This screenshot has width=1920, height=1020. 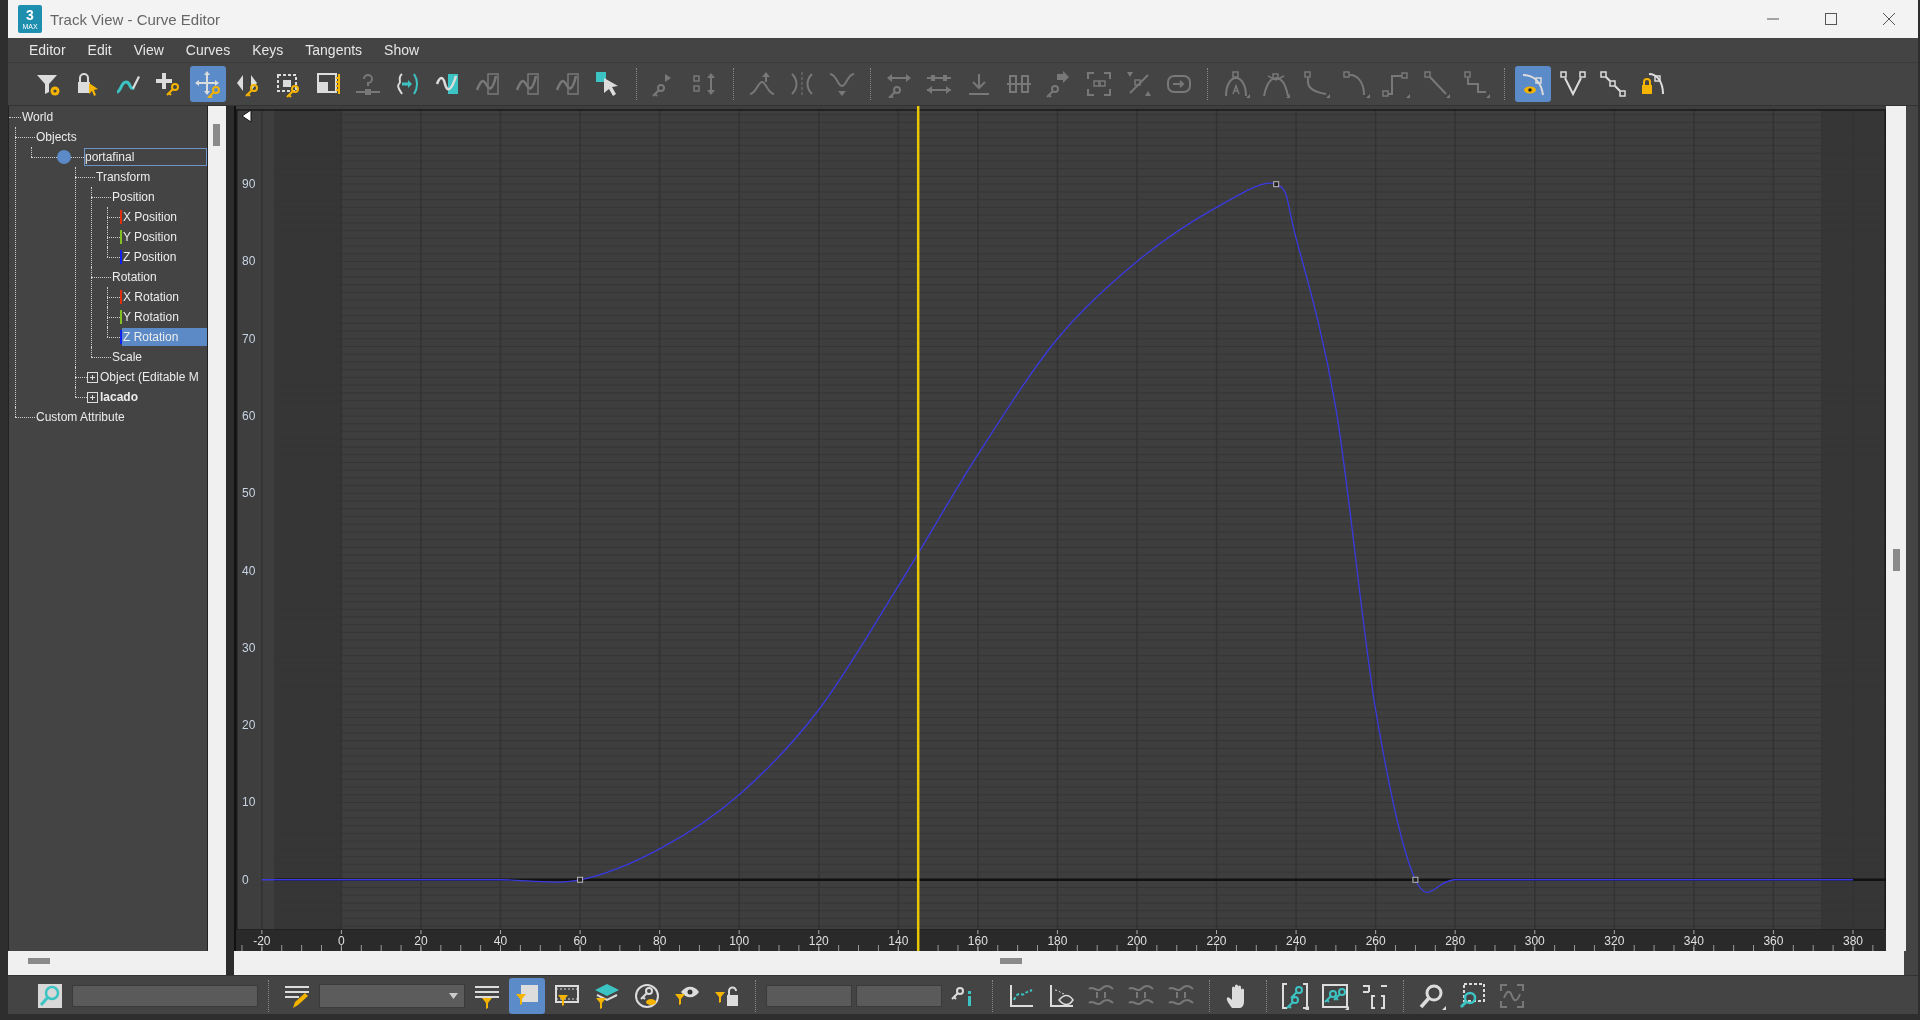 I want to click on y-axis-label: 50, so click(x=249, y=493).